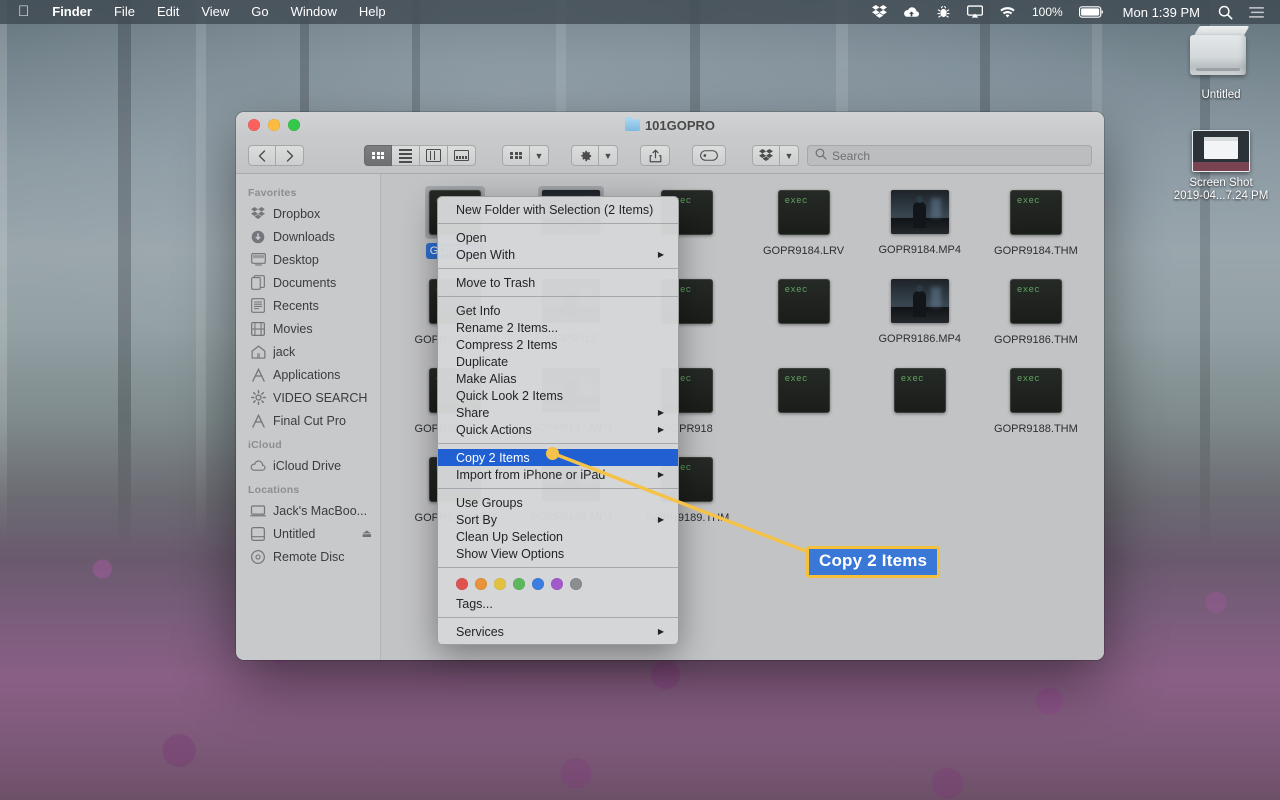 Image resolution: width=1280 pixels, height=800 pixels. What do you see at coordinates (500, 584) in the screenshot?
I see `tag-color-yellow` at bounding box center [500, 584].